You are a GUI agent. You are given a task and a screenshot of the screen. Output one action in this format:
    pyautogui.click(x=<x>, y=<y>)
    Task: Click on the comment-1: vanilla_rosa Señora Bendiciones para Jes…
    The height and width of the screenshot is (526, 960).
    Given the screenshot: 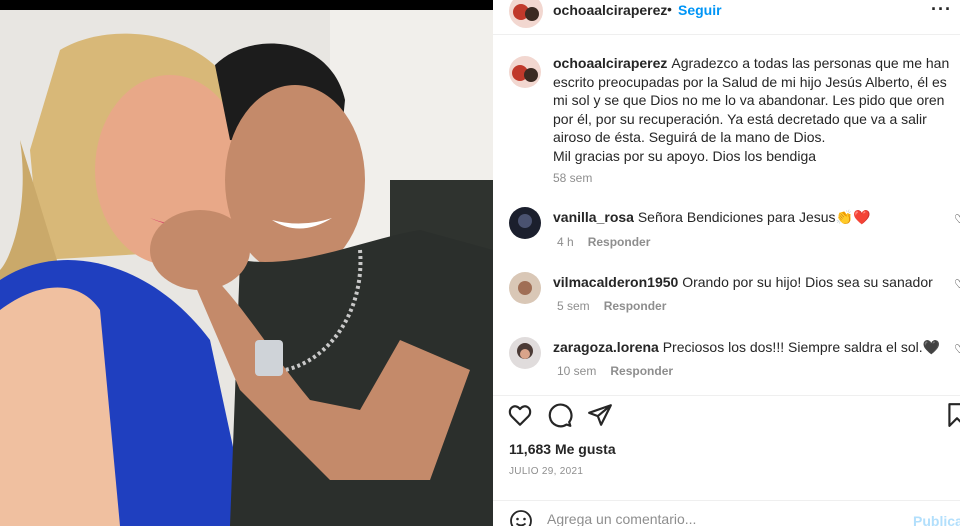 What is the action you would take?
    pyautogui.click(x=750, y=217)
    